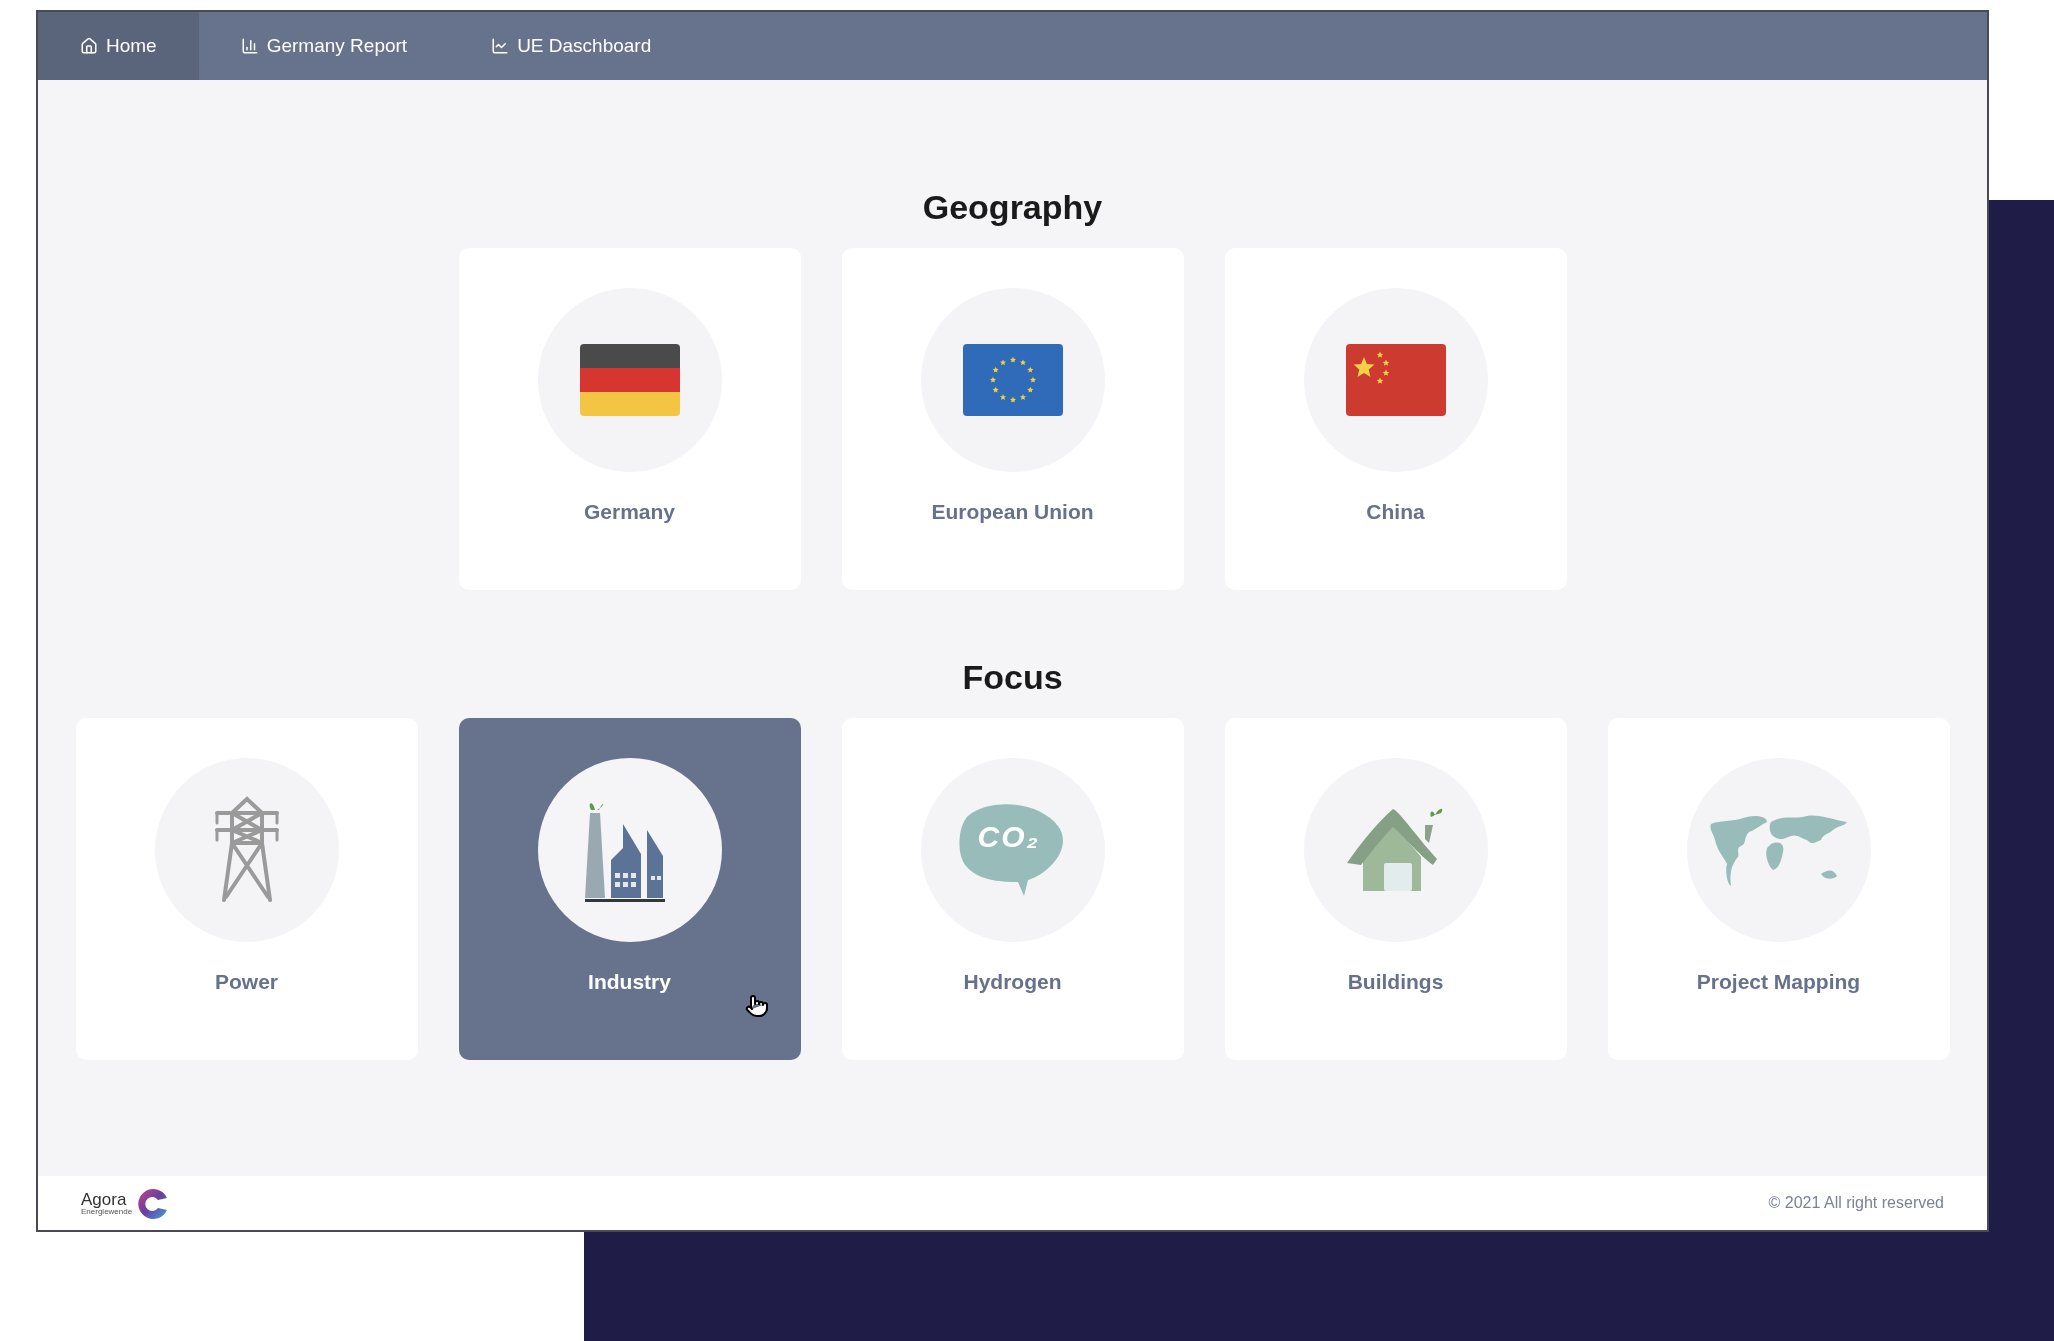 The width and height of the screenshot is (2054, 1341). Describe the element at coordinates (1395, 512) in the screenshot. I see `card-label: China` at that location.